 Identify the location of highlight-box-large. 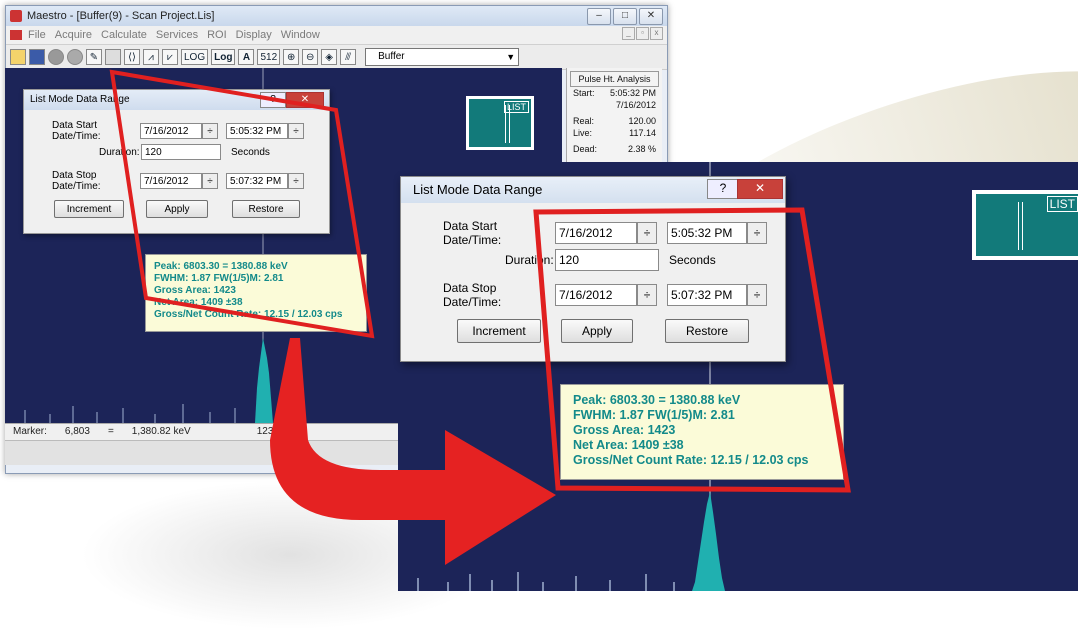
(692, 350).